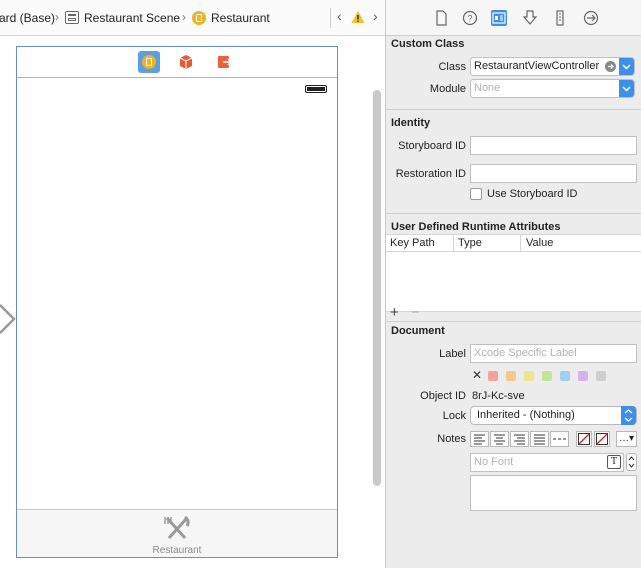 Image resolution: width=641 pixels, height=568 pixels. I want to click on module-label: Module, so click(447, 89).